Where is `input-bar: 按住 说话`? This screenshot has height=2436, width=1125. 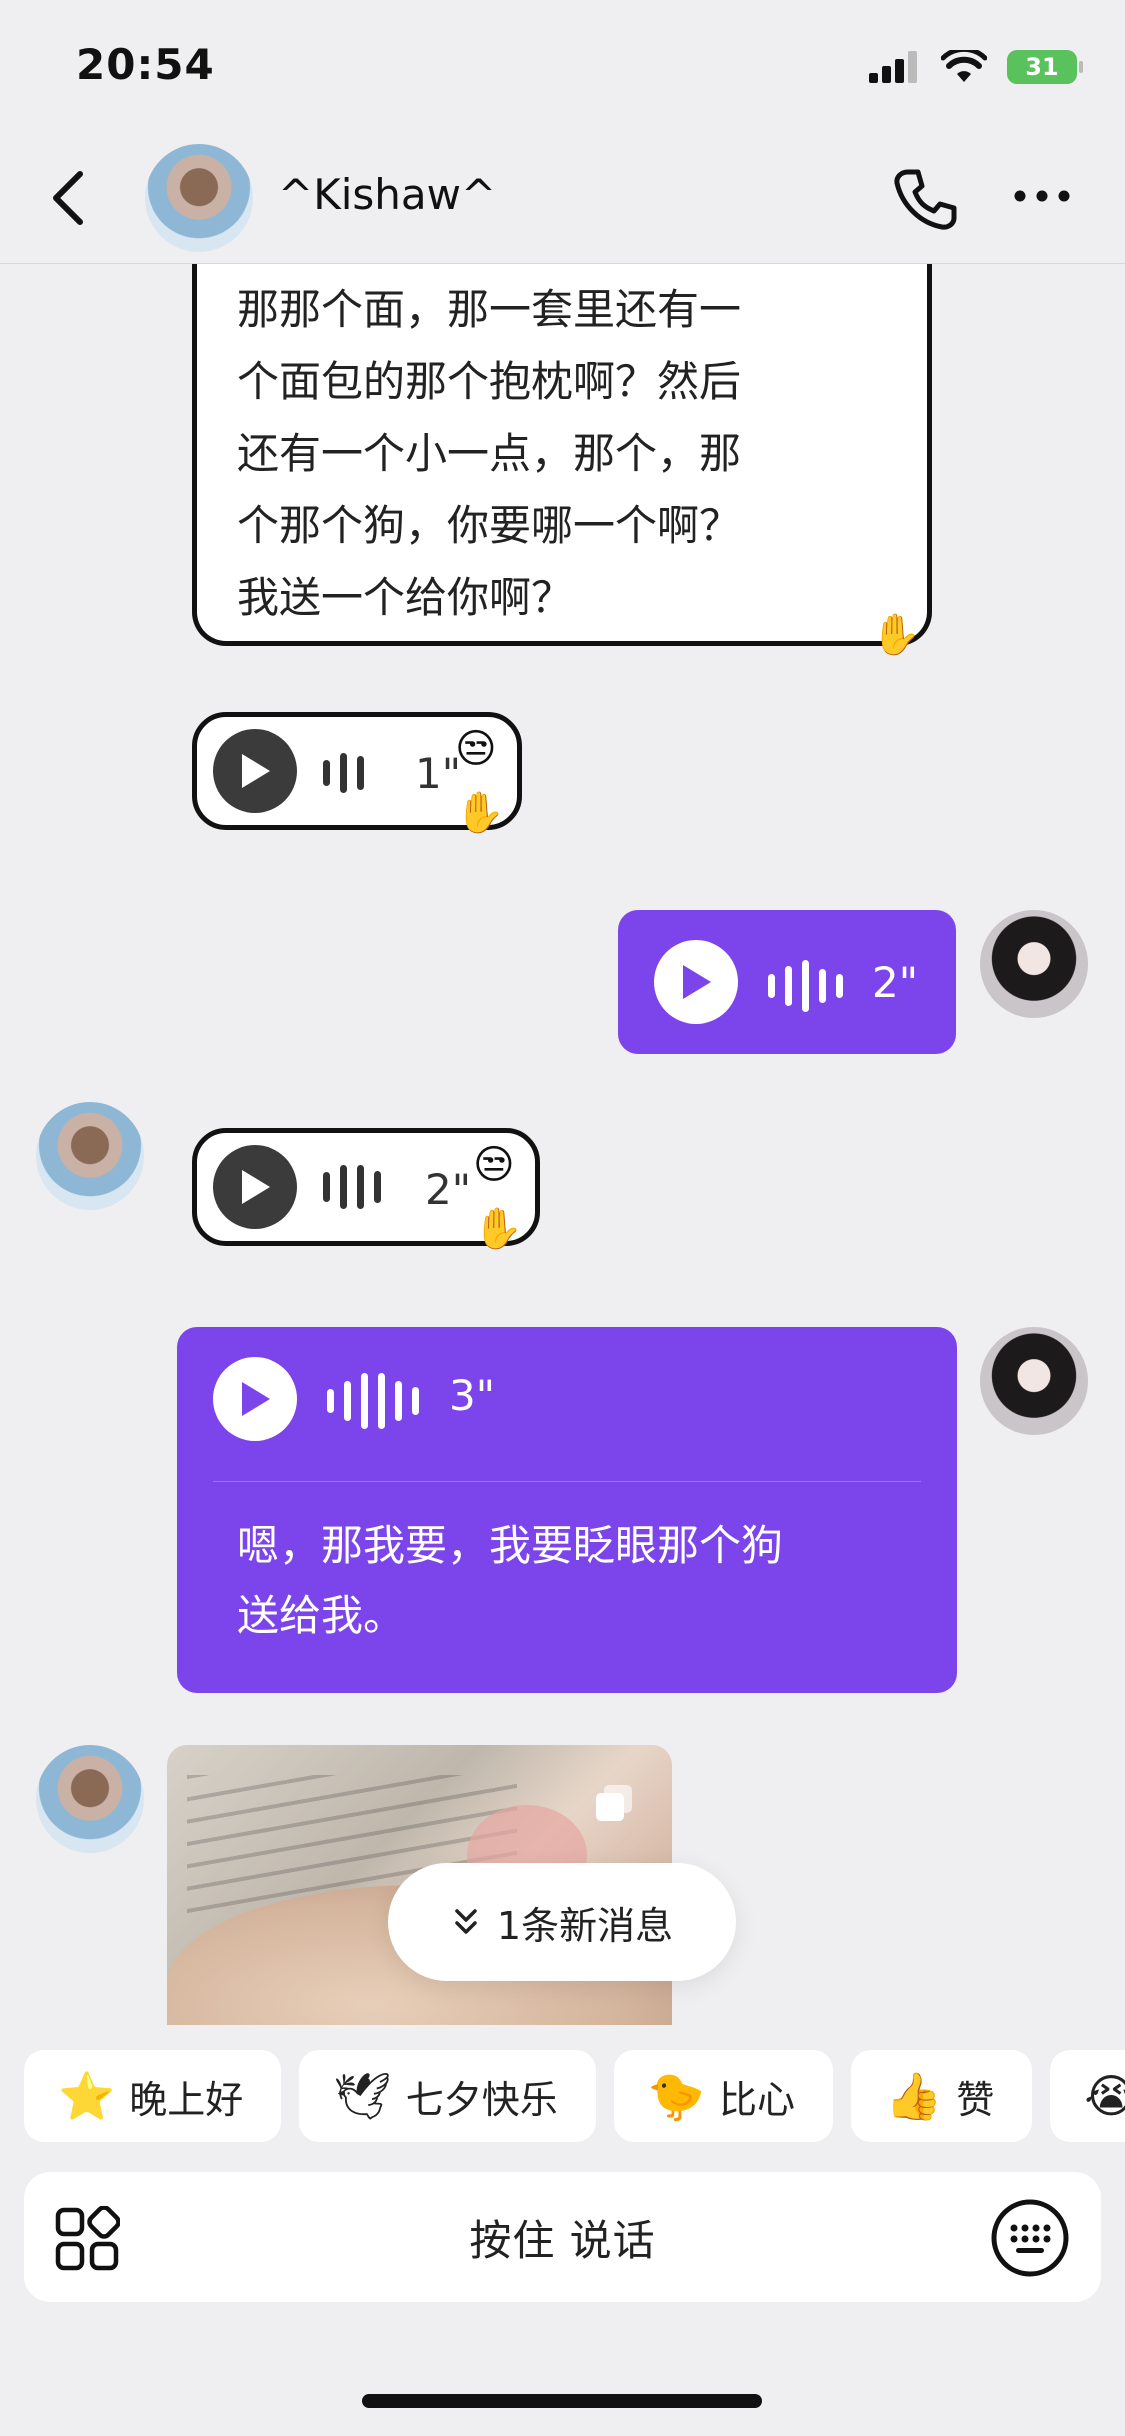
input-bar: 按住 说话 is located at coordinates (562, 2237).